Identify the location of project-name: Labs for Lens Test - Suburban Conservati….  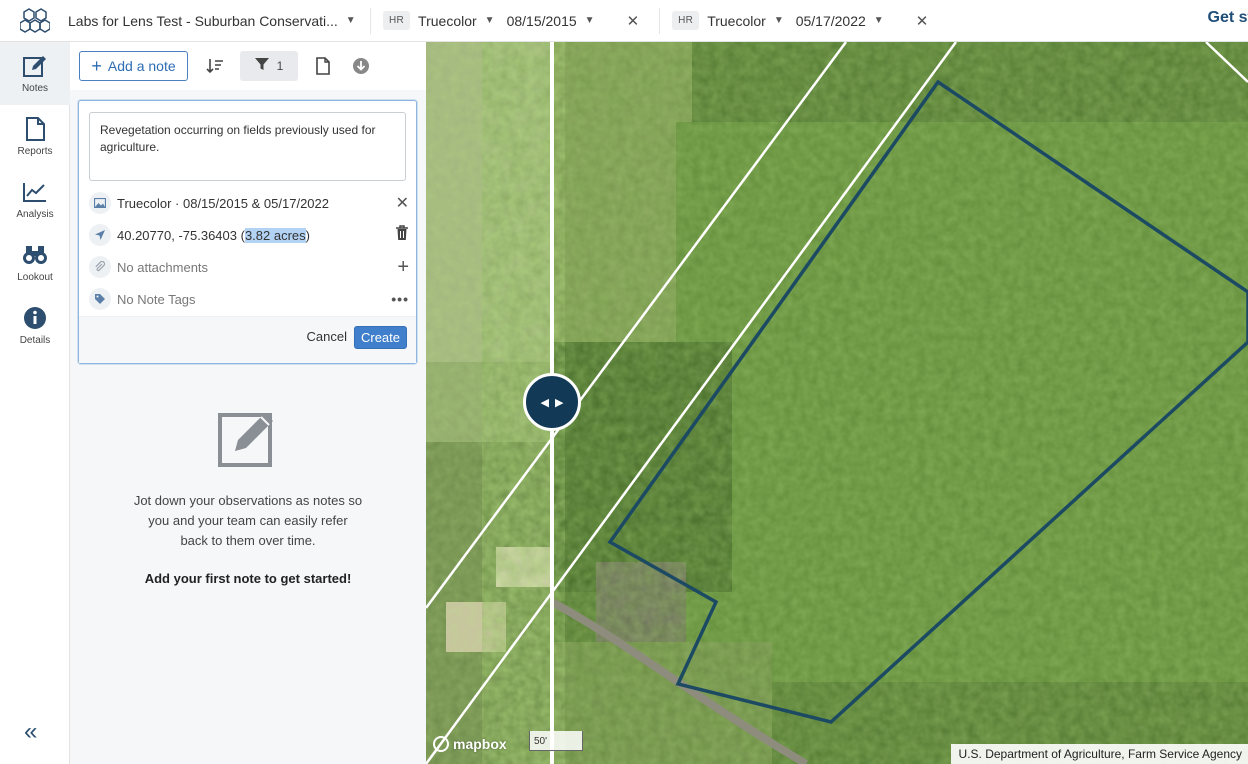
(203, 20).